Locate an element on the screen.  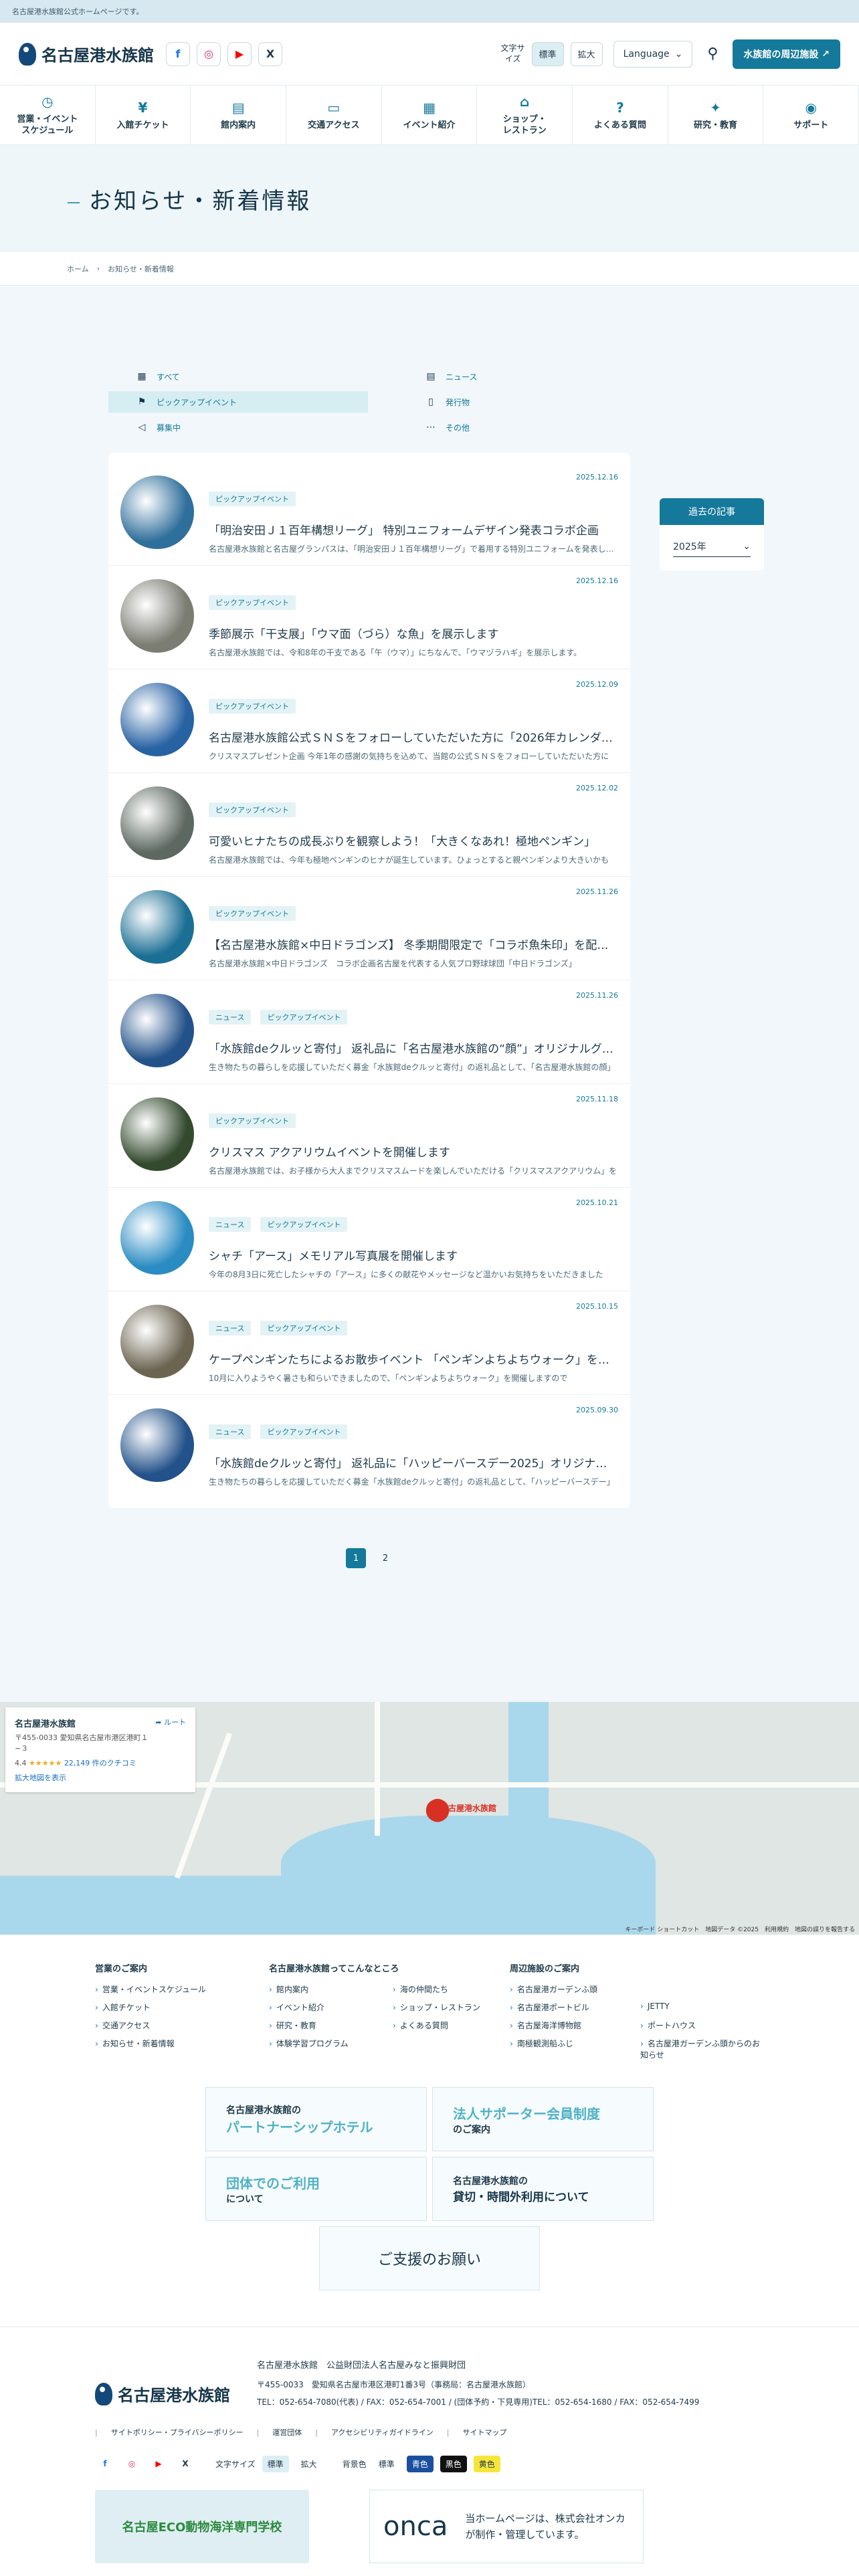
news-title: 「明治安田Ｊ１百年構想リーグ」 特別ユニフォームデザイン発表コラボ企画 is located at coordinates (413, 530).